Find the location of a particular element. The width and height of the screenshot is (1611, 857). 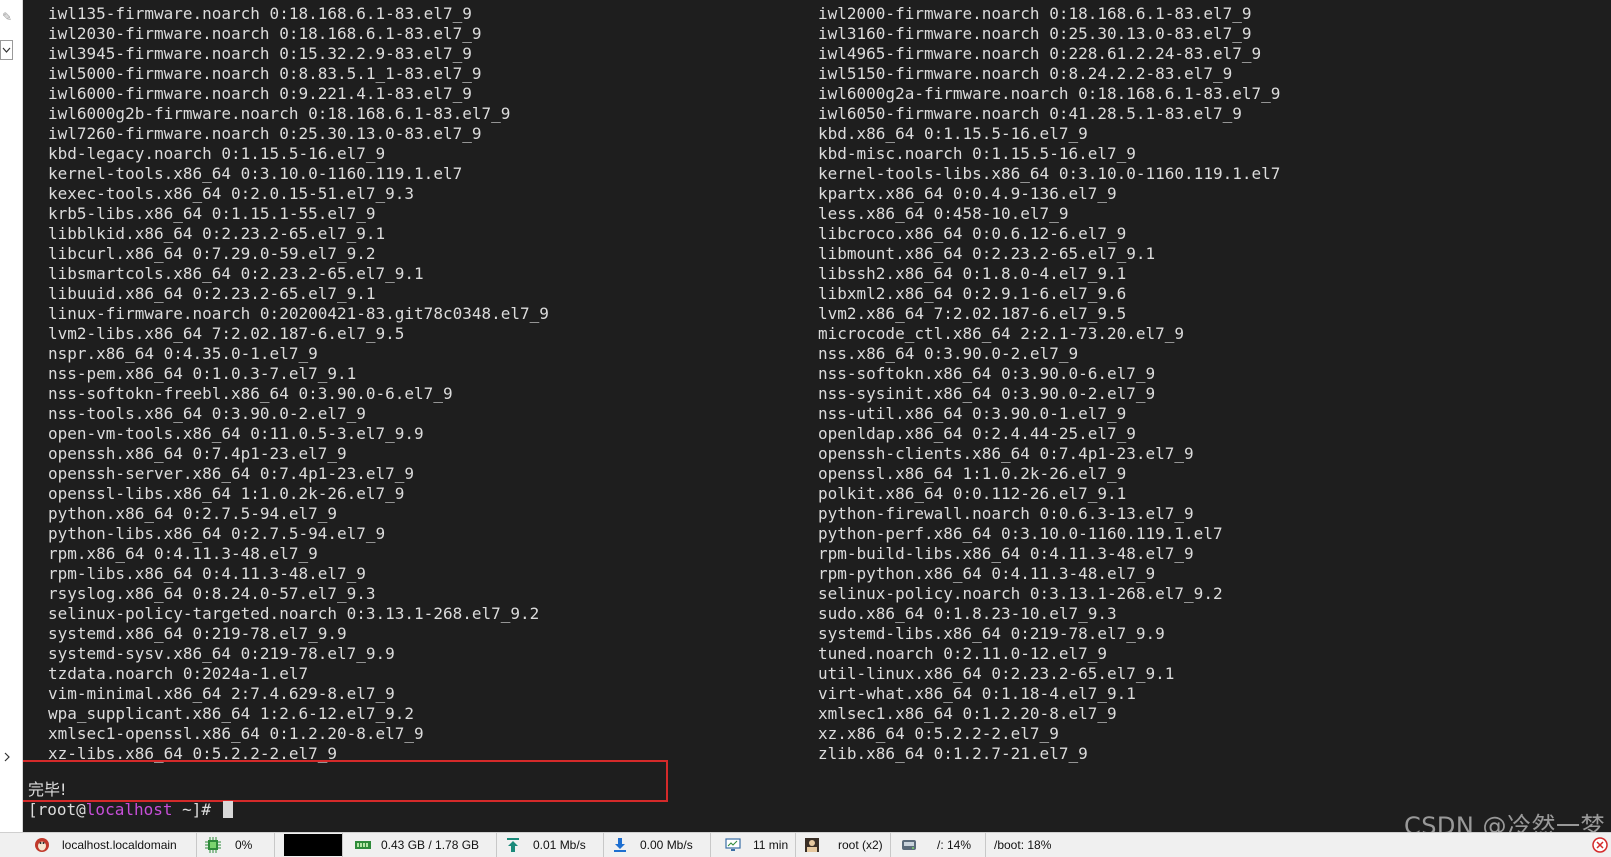

download-arrow-icon is located at coordinates (620, 845).